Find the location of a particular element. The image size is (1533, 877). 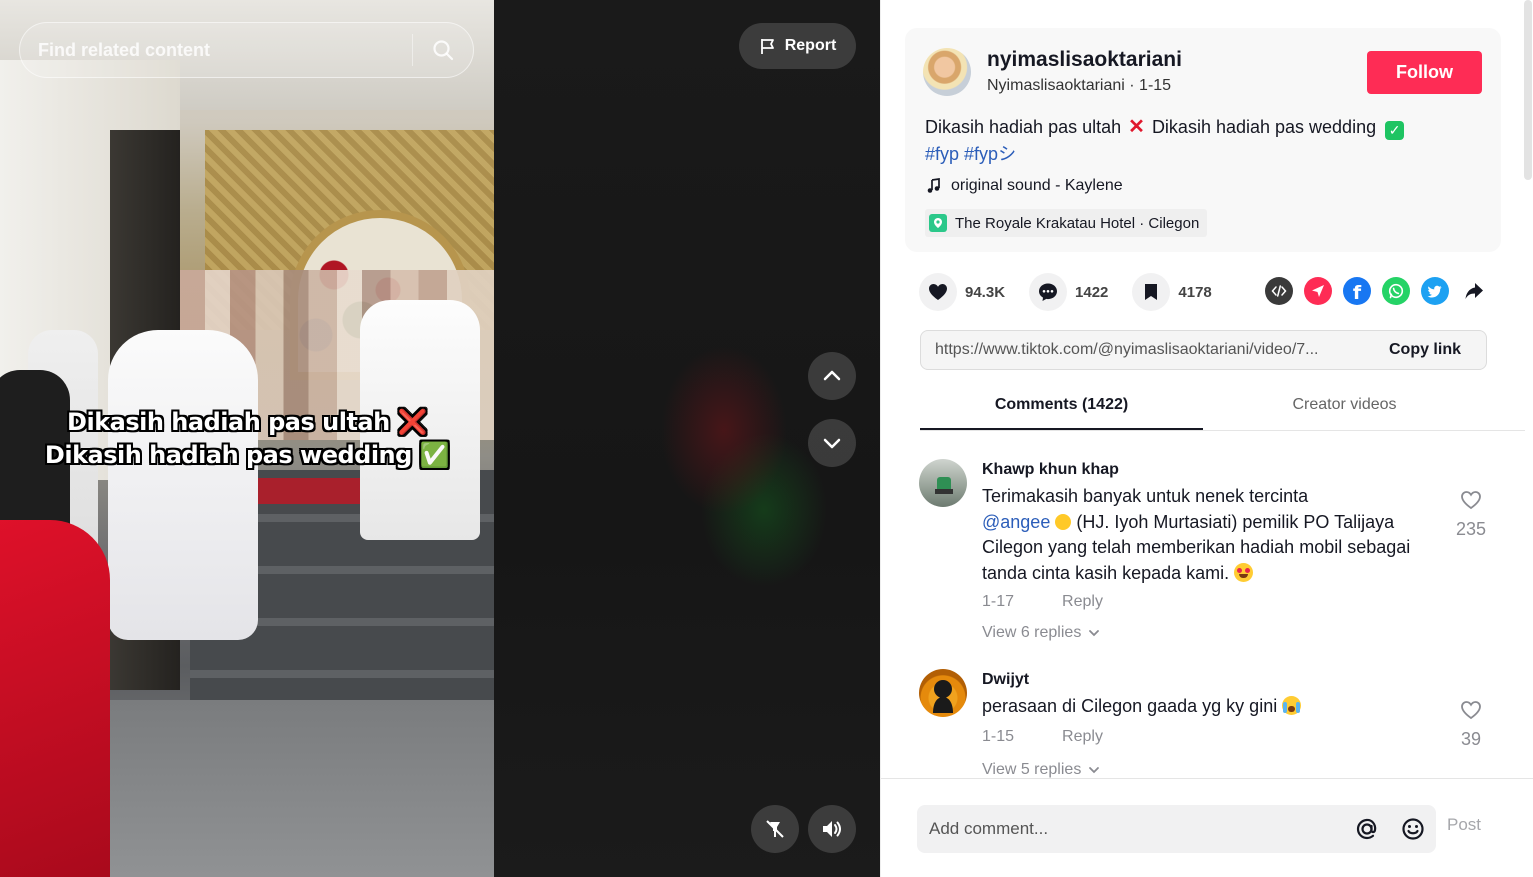

comment-text-line-1: Terimakasih banyak untuk nenek tercinta is located at coordinates (1145, 496).